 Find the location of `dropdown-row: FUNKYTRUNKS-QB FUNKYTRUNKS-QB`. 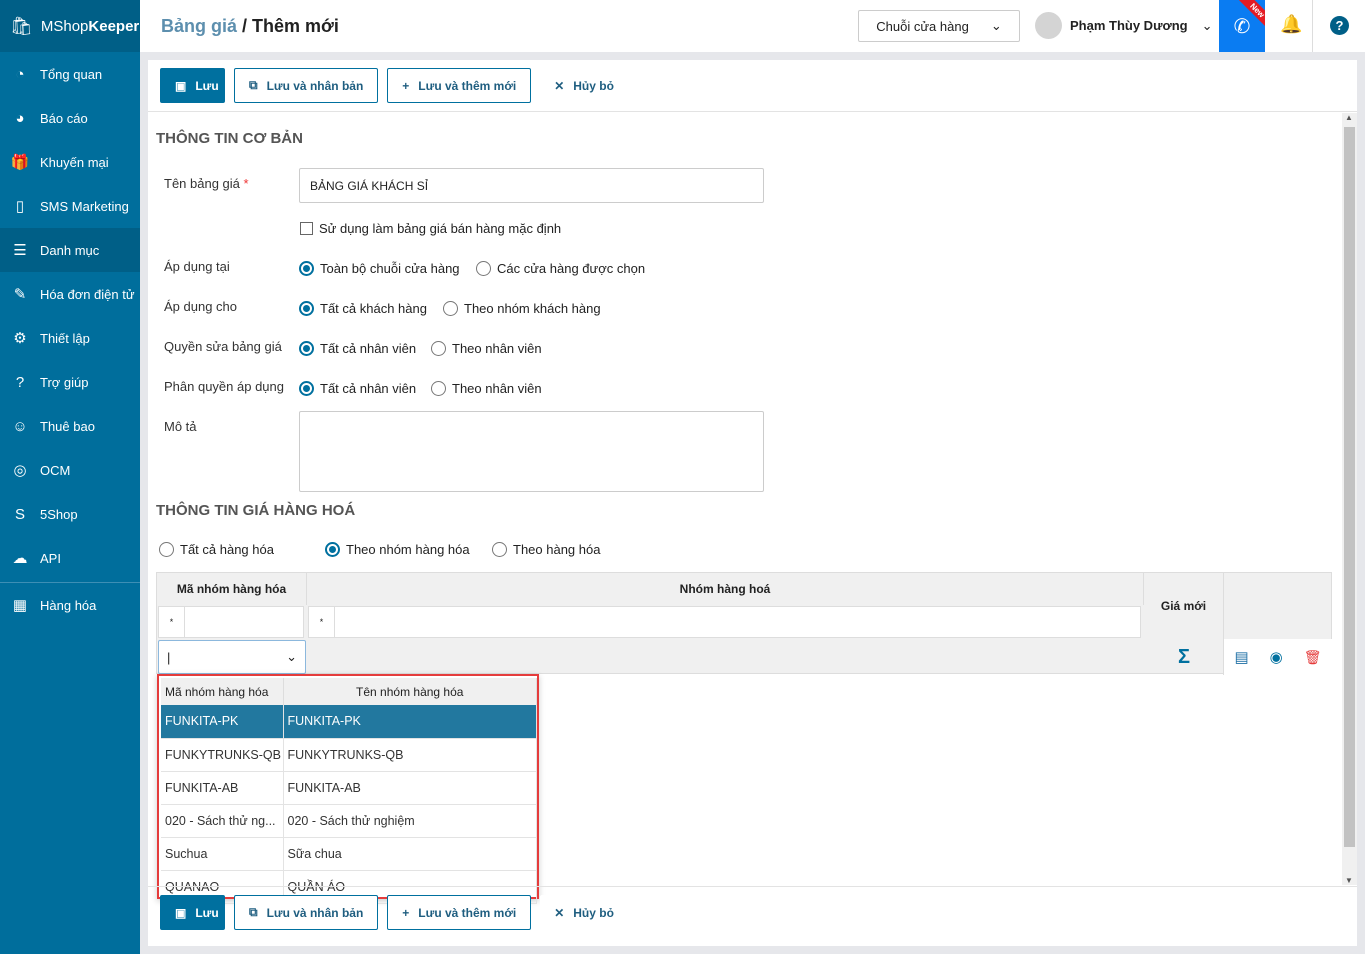

dropdown-row: FUNKYTRUNKS-QB FUNKYTRUNKS-QB is located at coordinates (349, 755).